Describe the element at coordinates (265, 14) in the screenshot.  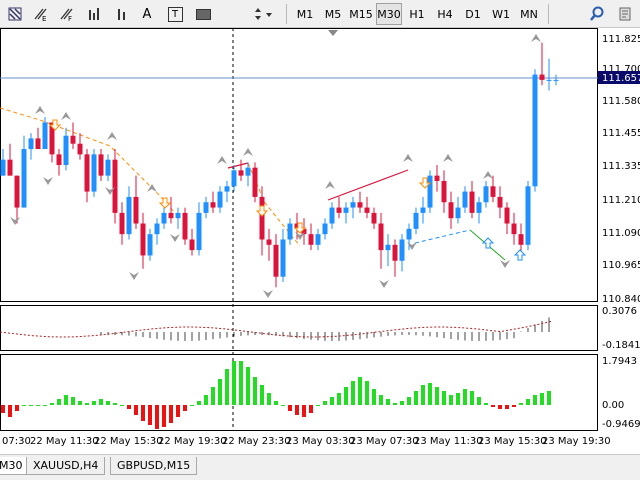
I see `arrows-icon` at that location.